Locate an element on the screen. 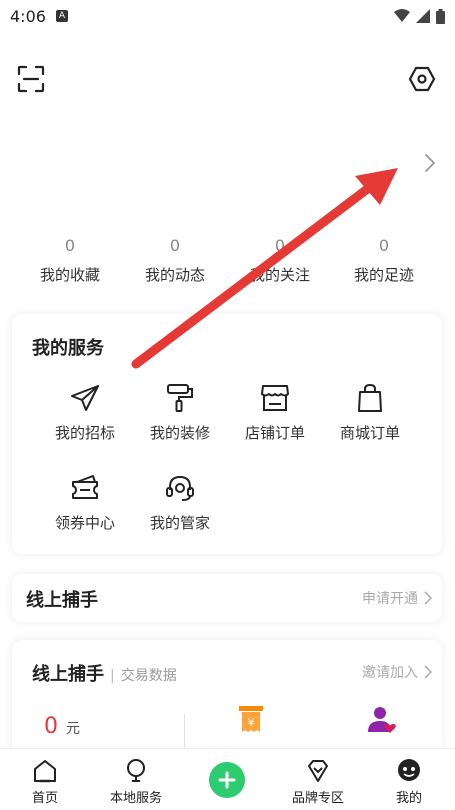 This screenshot has height=810, width=455. scan-icon is located at coordinates (31, 79).